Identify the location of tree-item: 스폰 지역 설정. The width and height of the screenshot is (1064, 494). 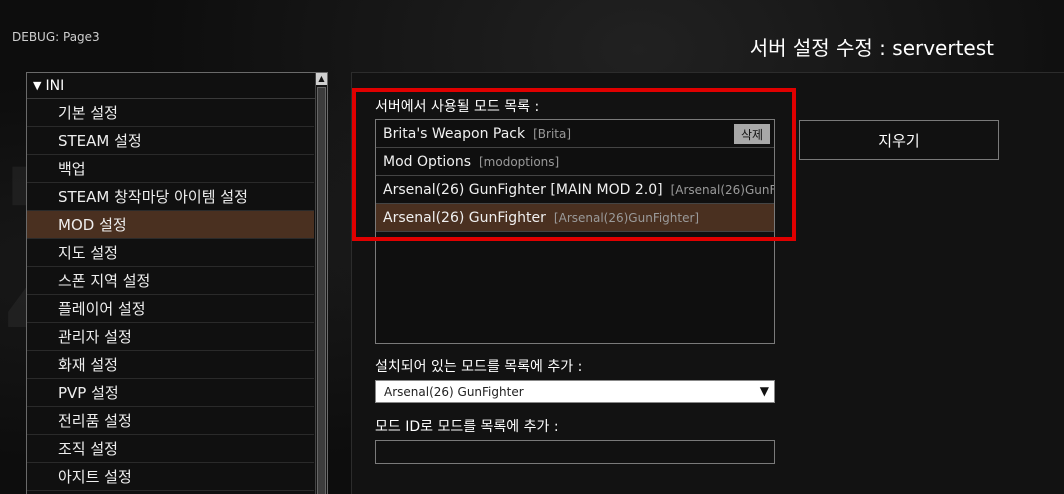
(170, 281).